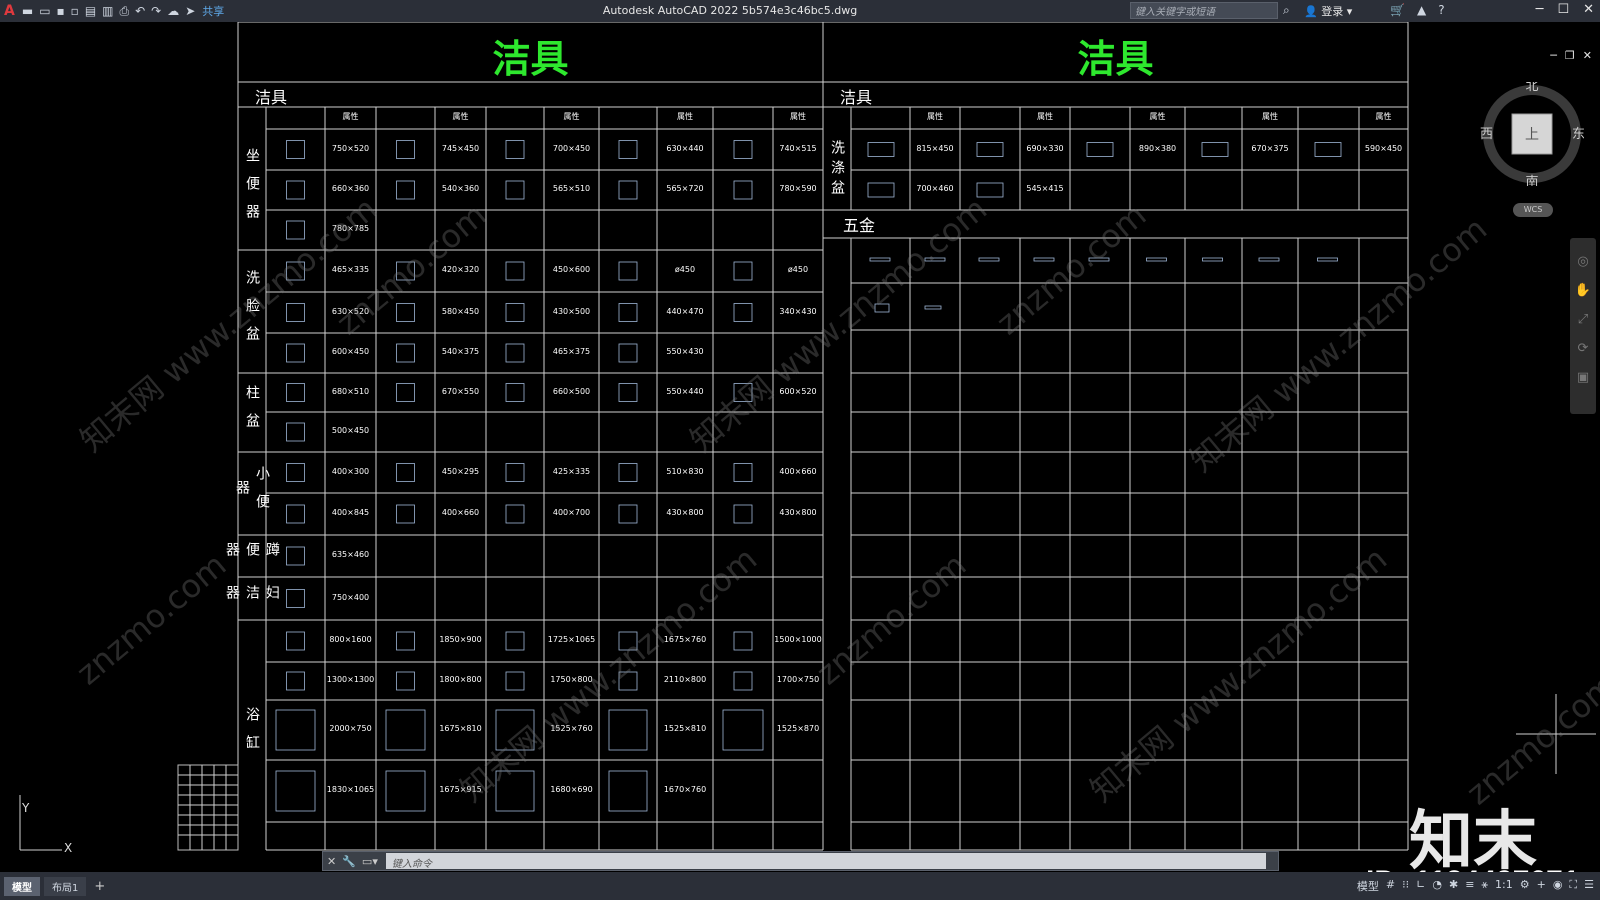  I want to click on close-button: ✕, so click(1588, 9).